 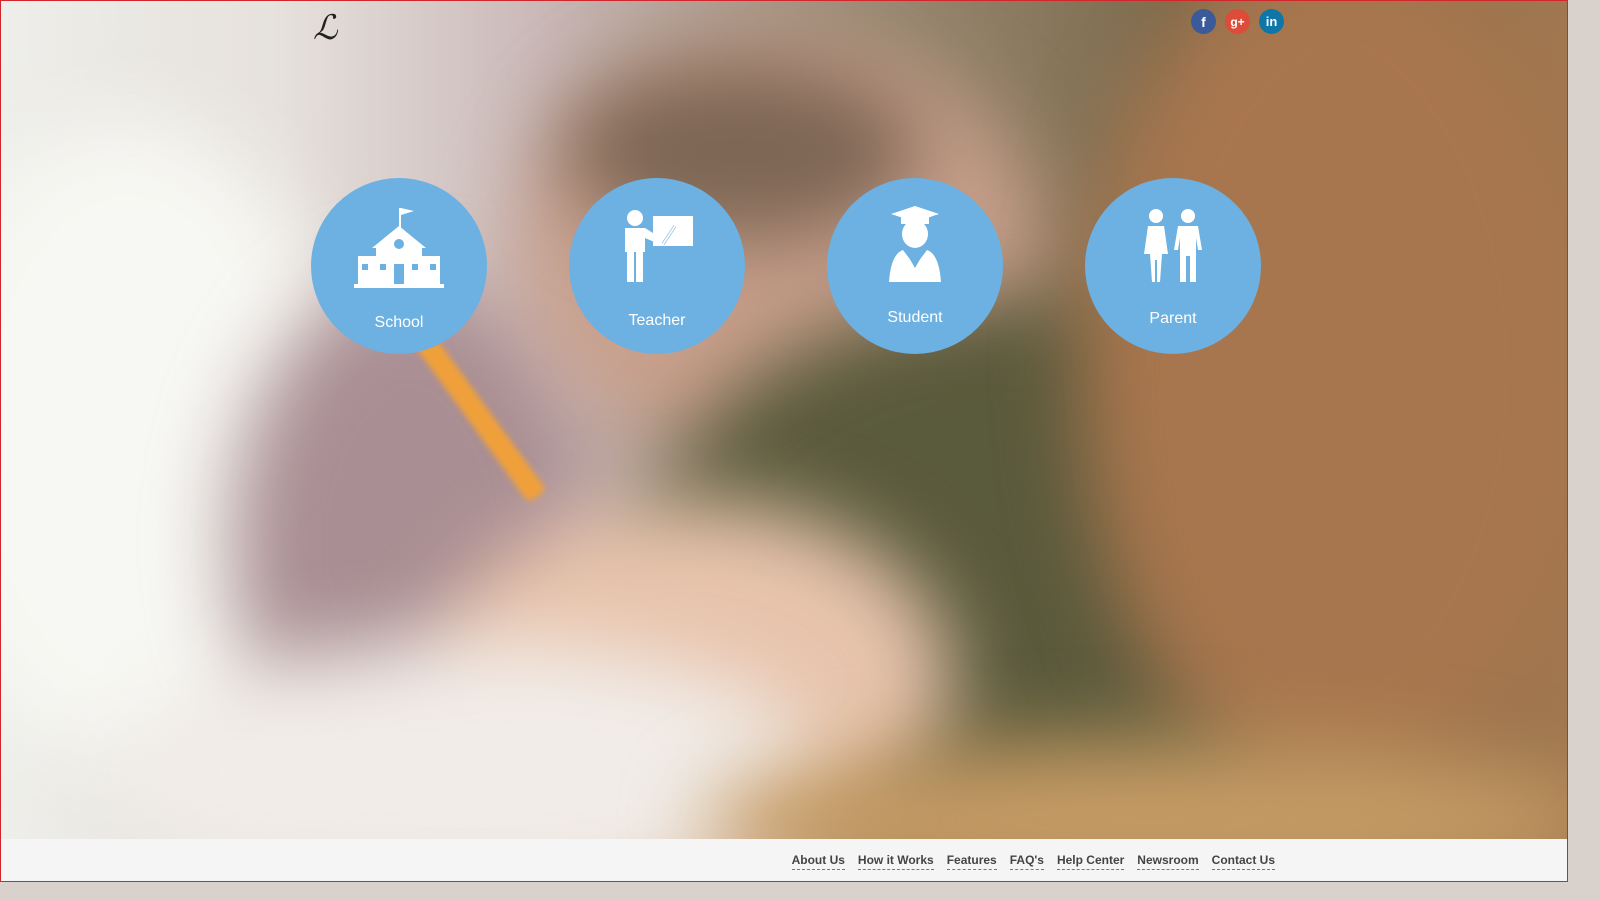 I want to click on social-links: f g+ in, so click(x=1237, y=21).